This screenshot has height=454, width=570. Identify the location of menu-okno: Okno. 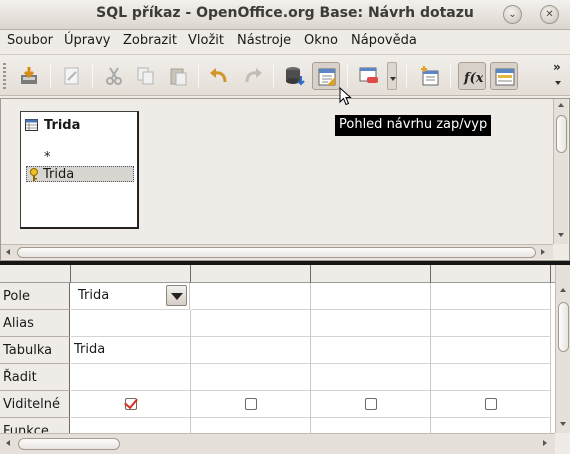
(321, 40).